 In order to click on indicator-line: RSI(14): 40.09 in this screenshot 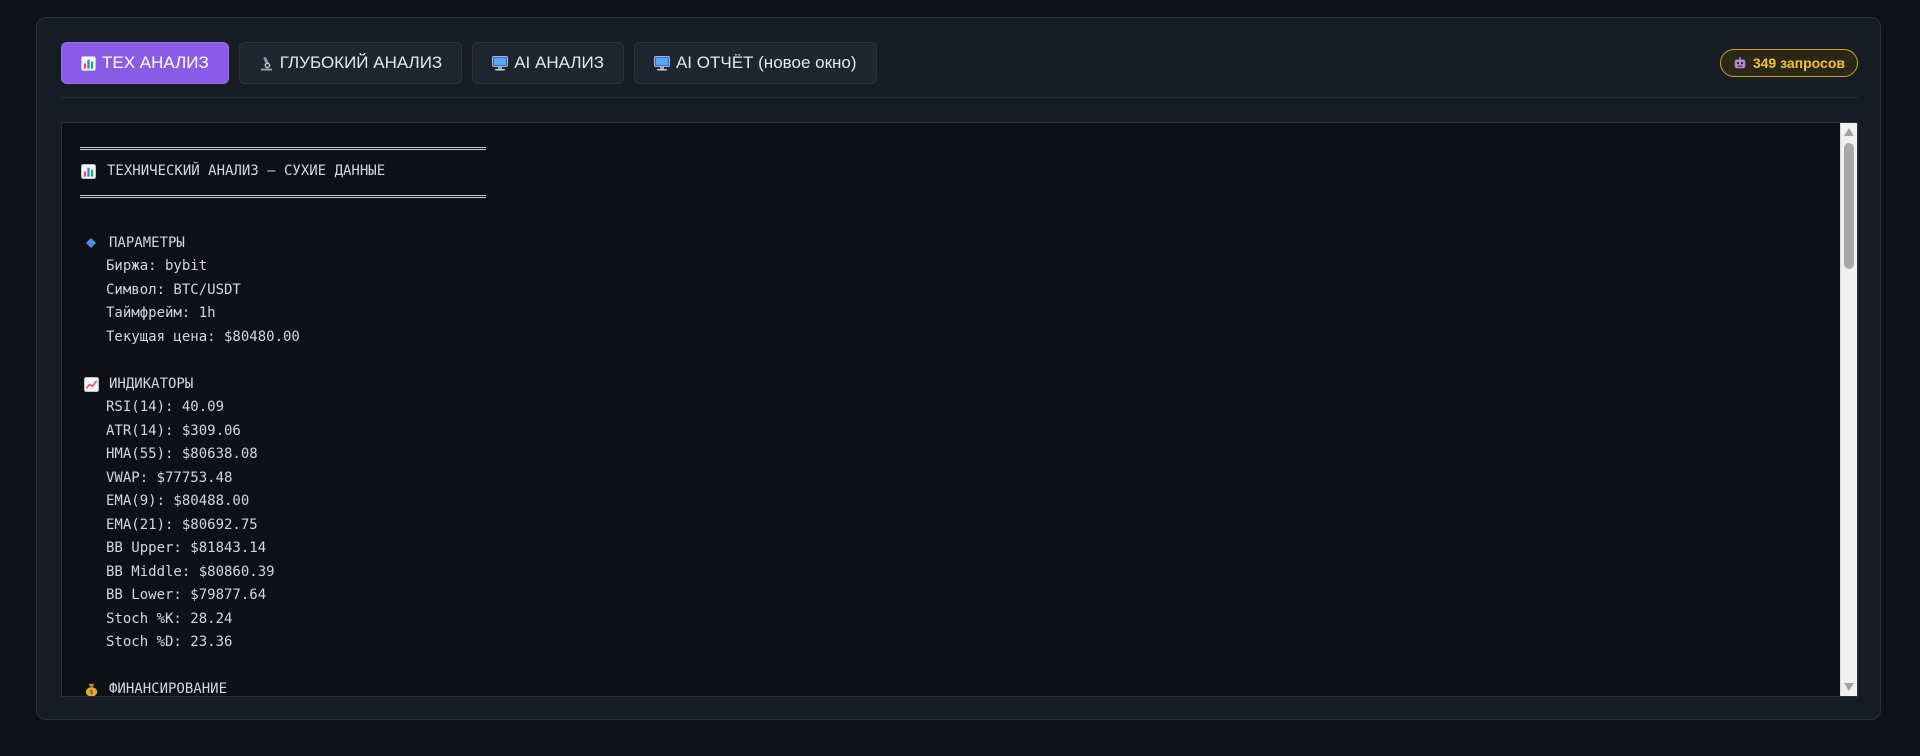, I will do `click(165, 407)`.